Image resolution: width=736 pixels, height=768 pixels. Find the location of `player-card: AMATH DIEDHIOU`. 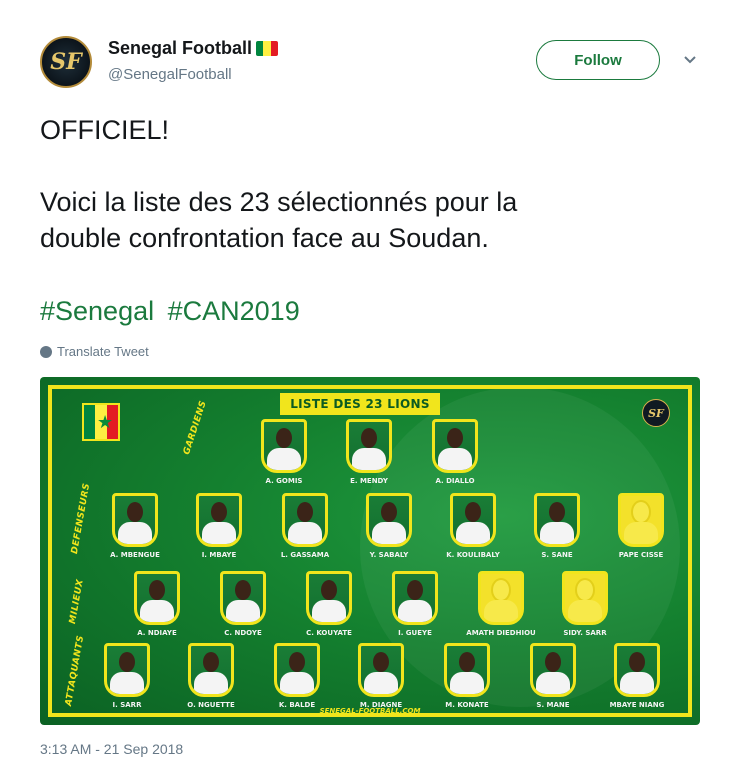

player-card: AMATH DIEDHIOU is located at coordinates (501, 611).